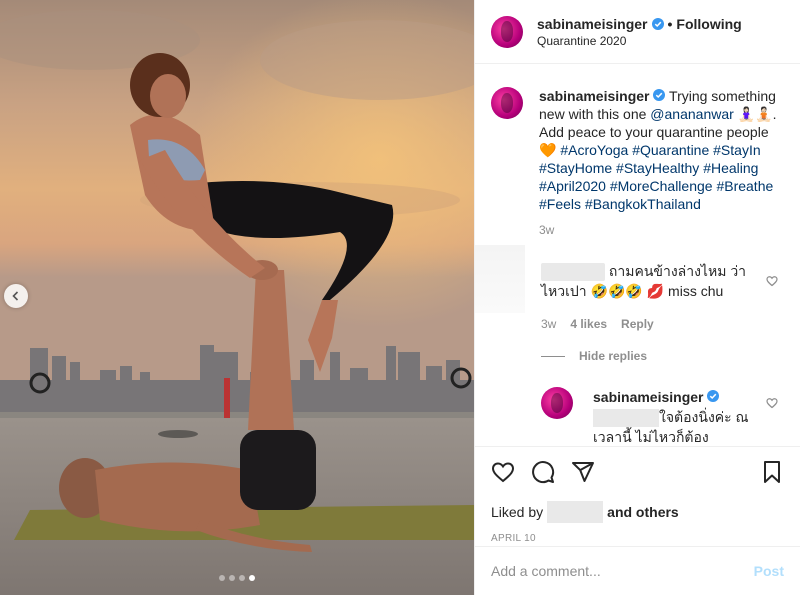 This screenshot has height=595, width=800. Describe the element at coordinates (772, 472) in the screenshot. I see `bookmark-icon` at that location.